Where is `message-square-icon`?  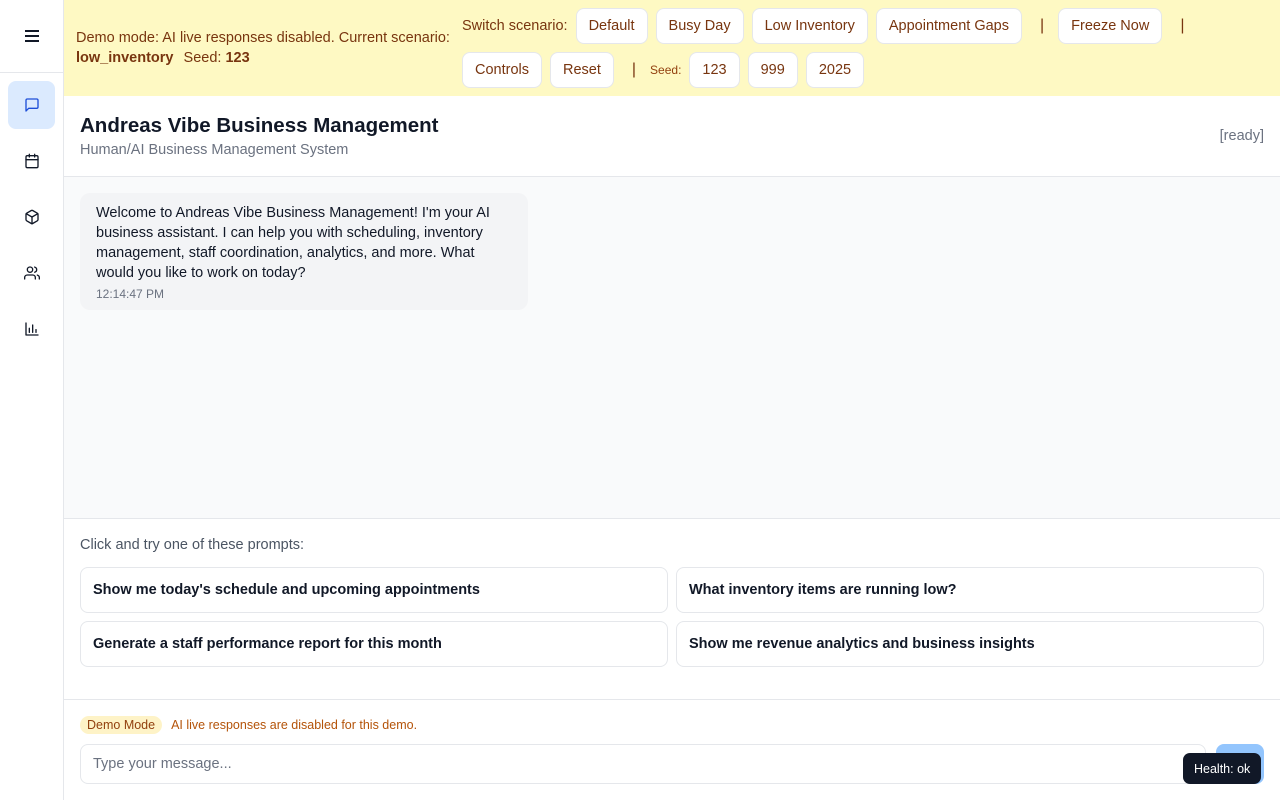
message-square-icon is located at coordinates (31, 105).